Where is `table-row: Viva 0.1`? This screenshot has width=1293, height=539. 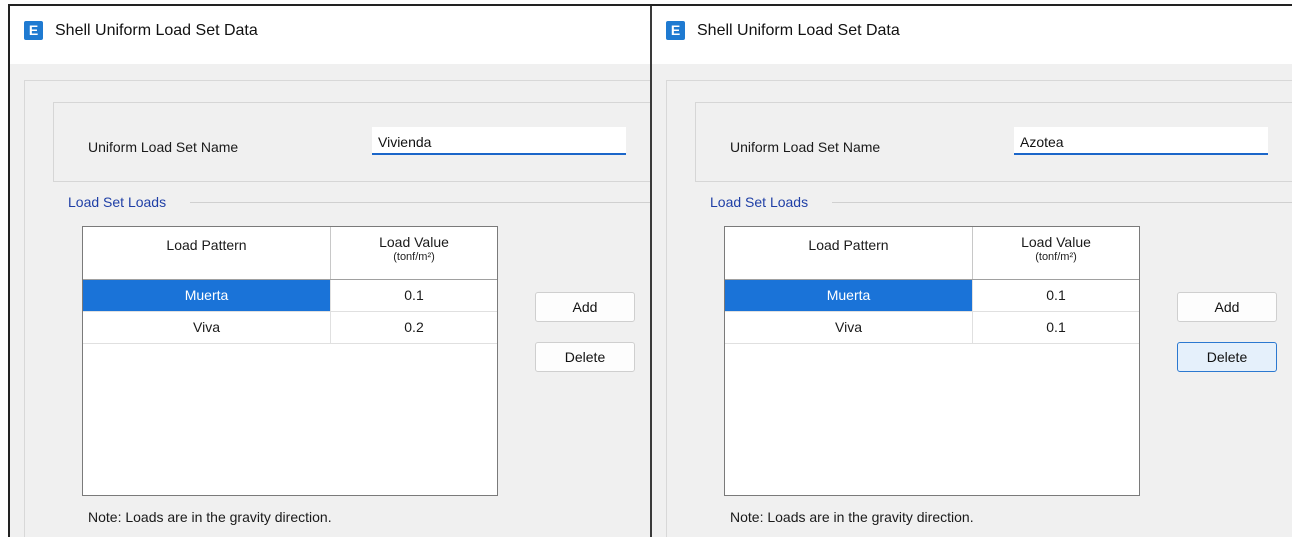 table-row: Viva 0.1 is located at coordinates (932, 328).